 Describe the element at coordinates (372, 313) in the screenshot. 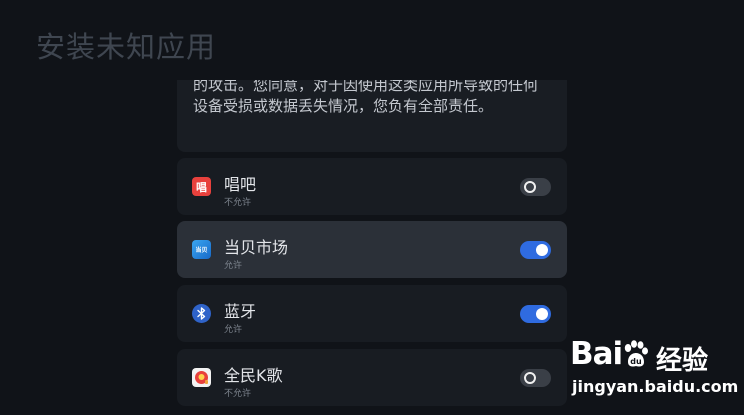

I see `app-row-bluetooth: 蓝牙 允许` at that location.